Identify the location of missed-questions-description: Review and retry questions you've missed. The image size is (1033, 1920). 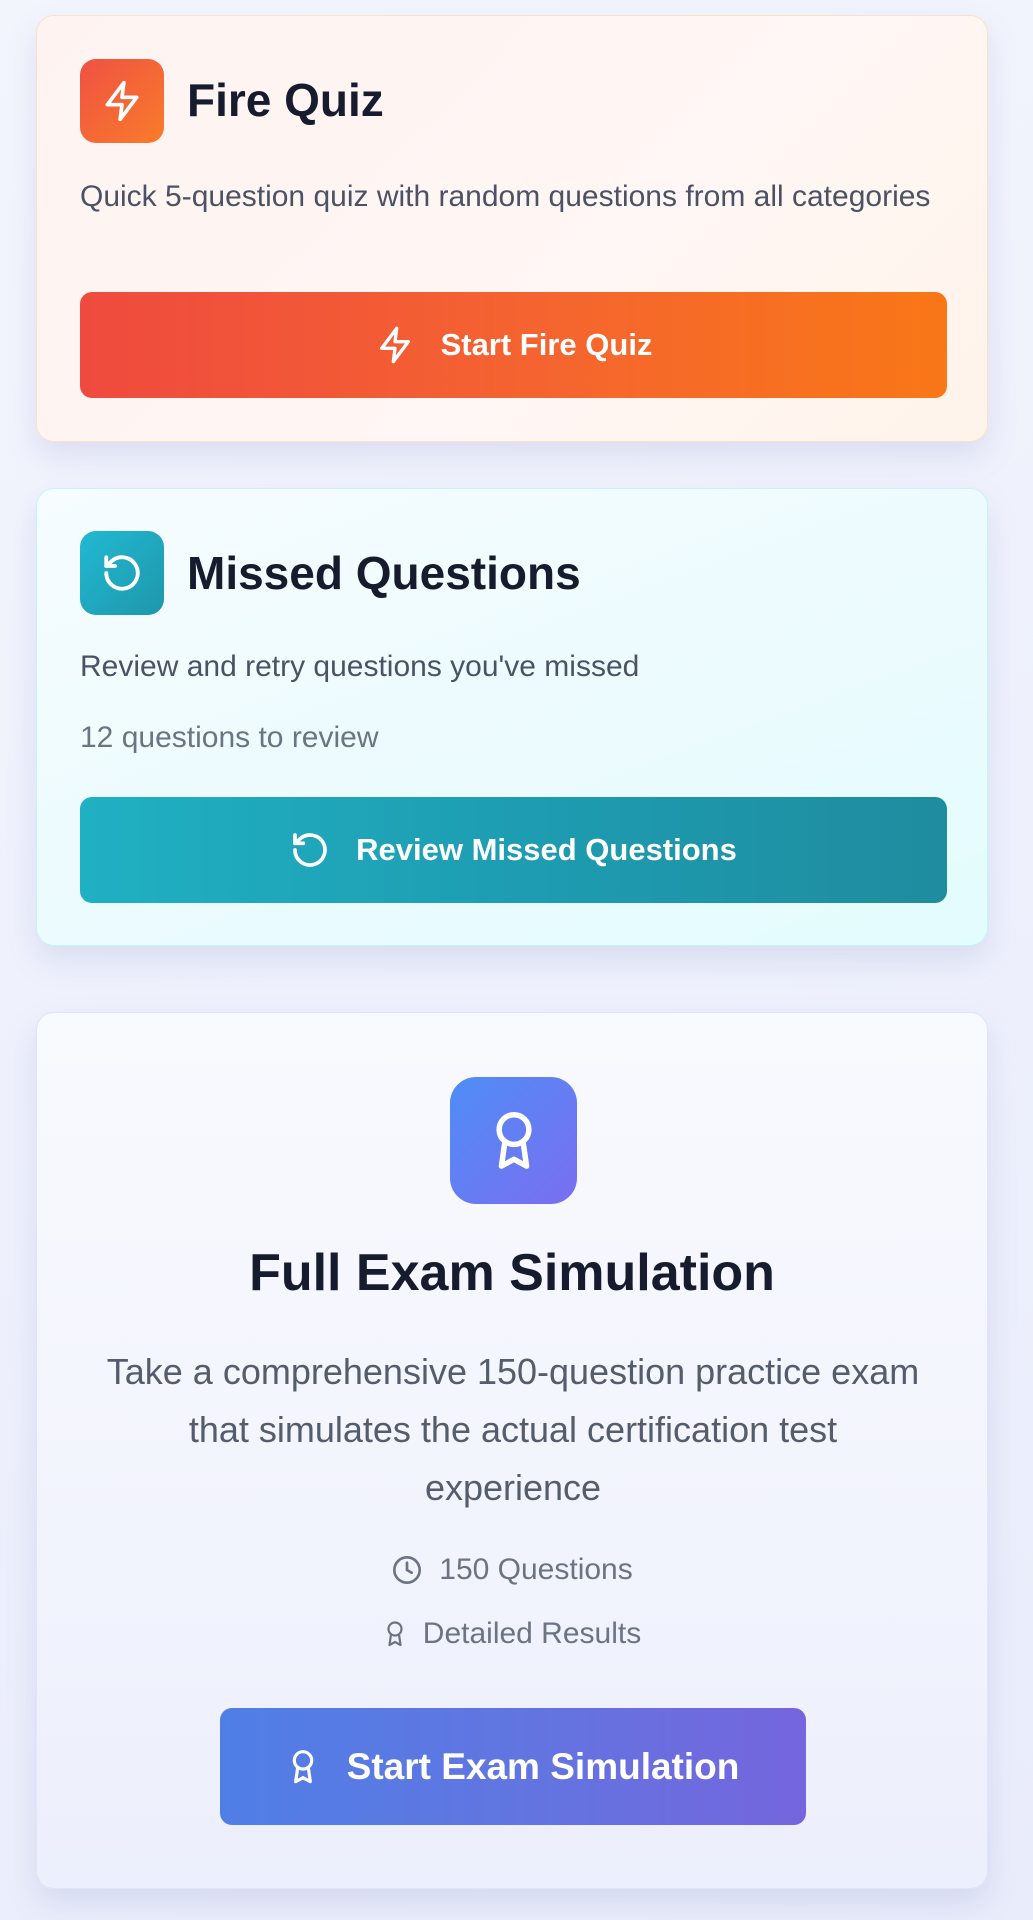
(360, 666).